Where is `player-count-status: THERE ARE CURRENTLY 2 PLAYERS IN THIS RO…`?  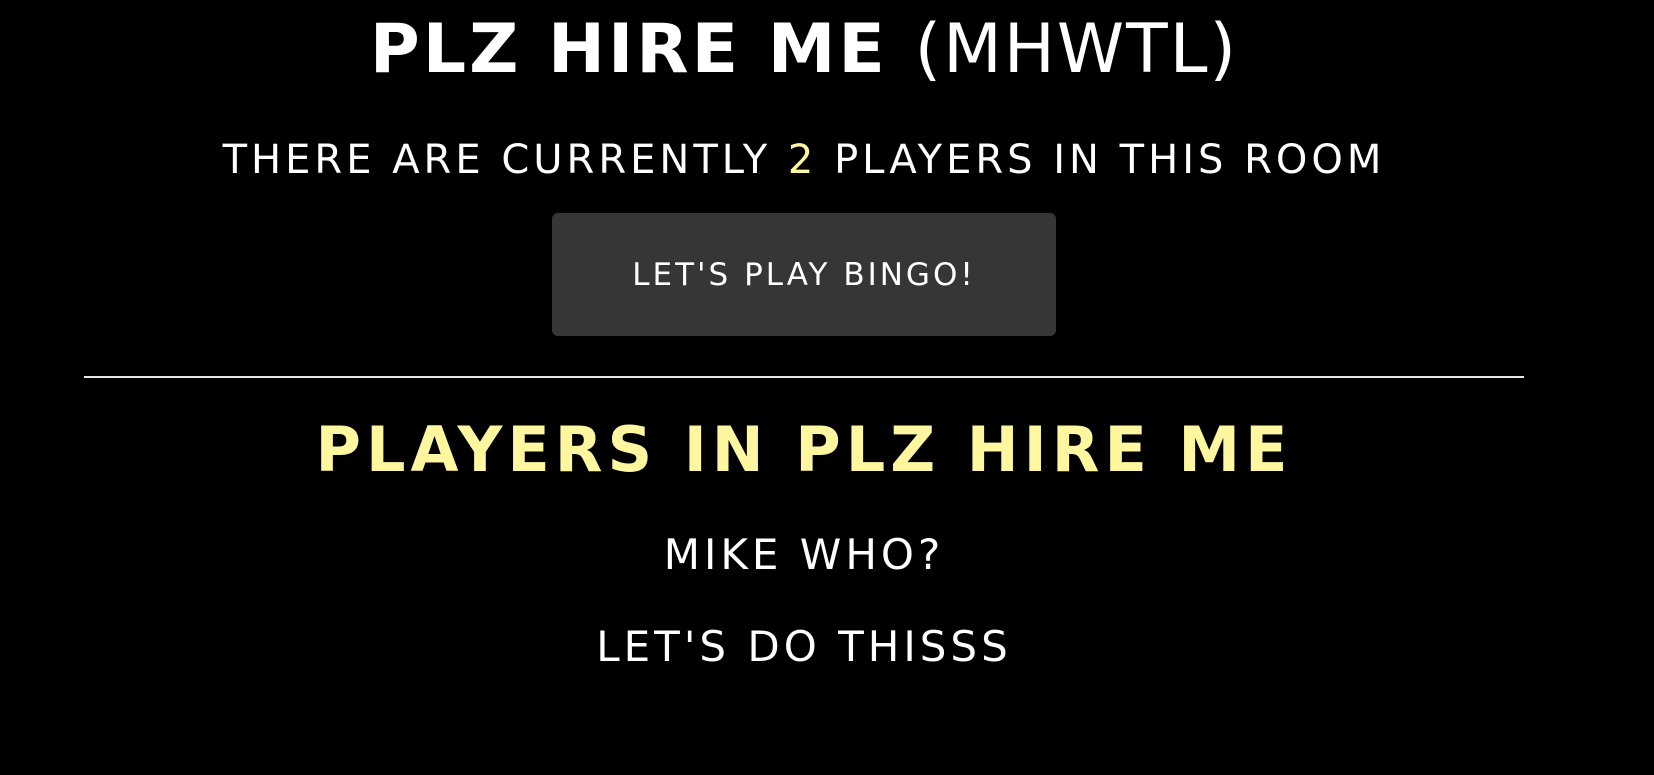 player-count-status: THERE ARE CURRENTLY 2 PLAYERS IN THIS RO… is located at coordinates (804, 160).